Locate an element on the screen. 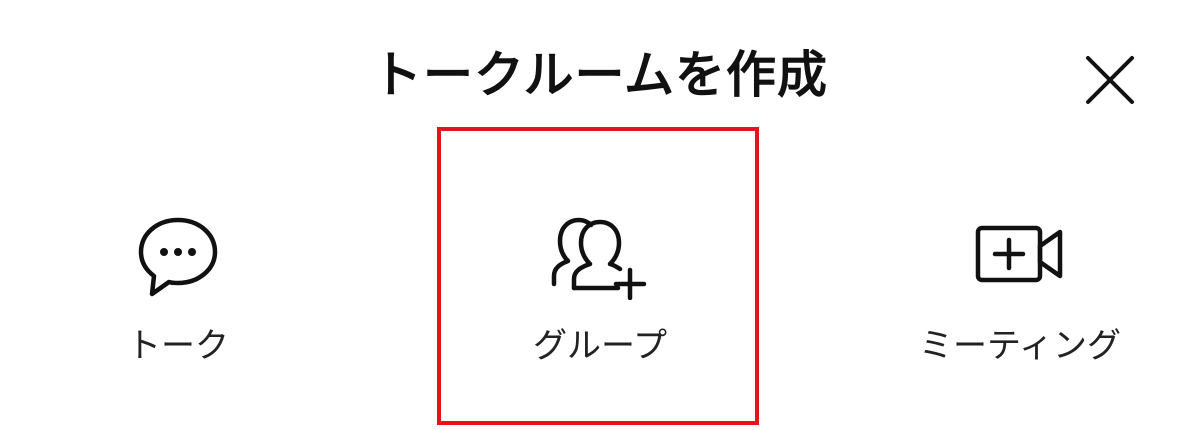 This screenshot has height=430, width=1200. group-option: グループ is located at coordinates (600, 290).